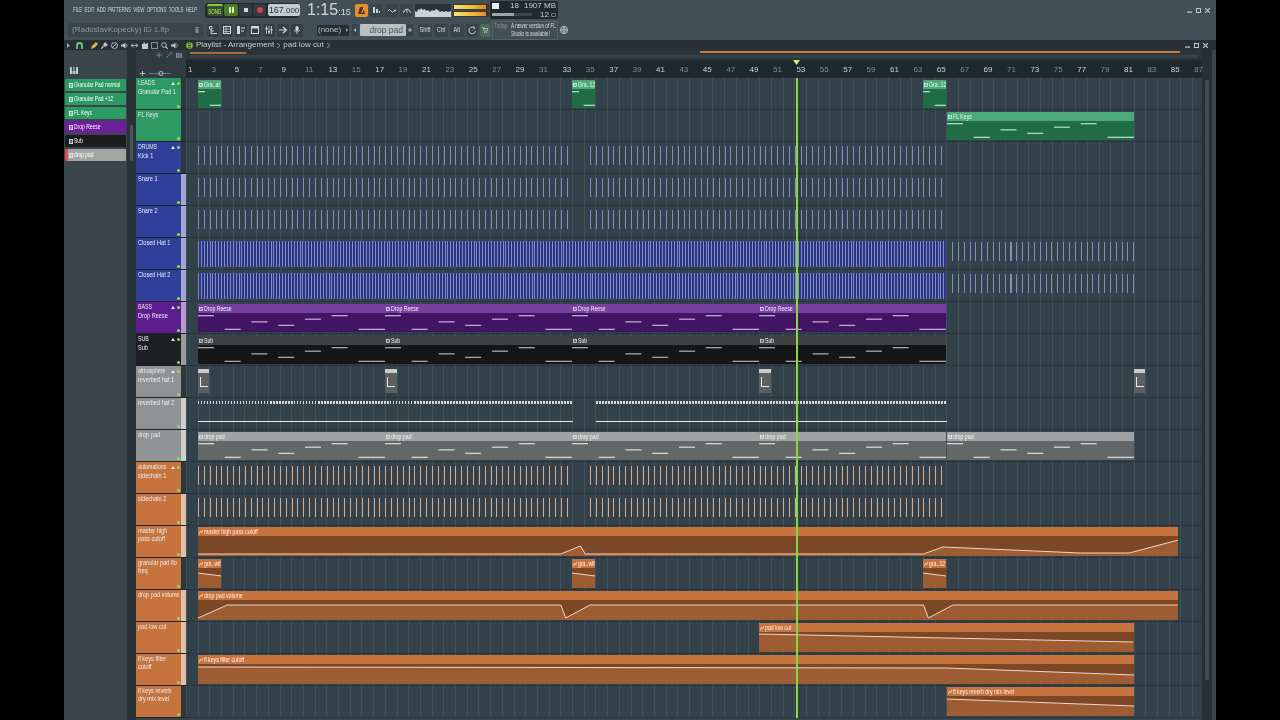 This screenshot has height=720, width=1280. What do you see at coordinates (355, 30) in the screenshot?
I see `previous-pattern-button` at bounding box center [355, 30].